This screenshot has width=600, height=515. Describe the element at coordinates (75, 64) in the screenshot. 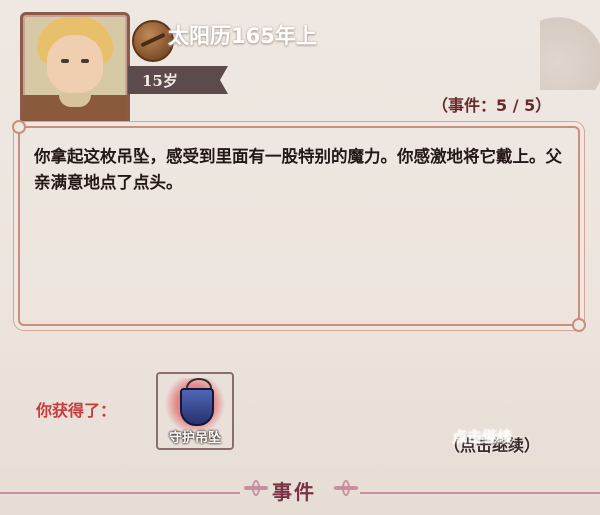

I see `portrait-face` at that location.